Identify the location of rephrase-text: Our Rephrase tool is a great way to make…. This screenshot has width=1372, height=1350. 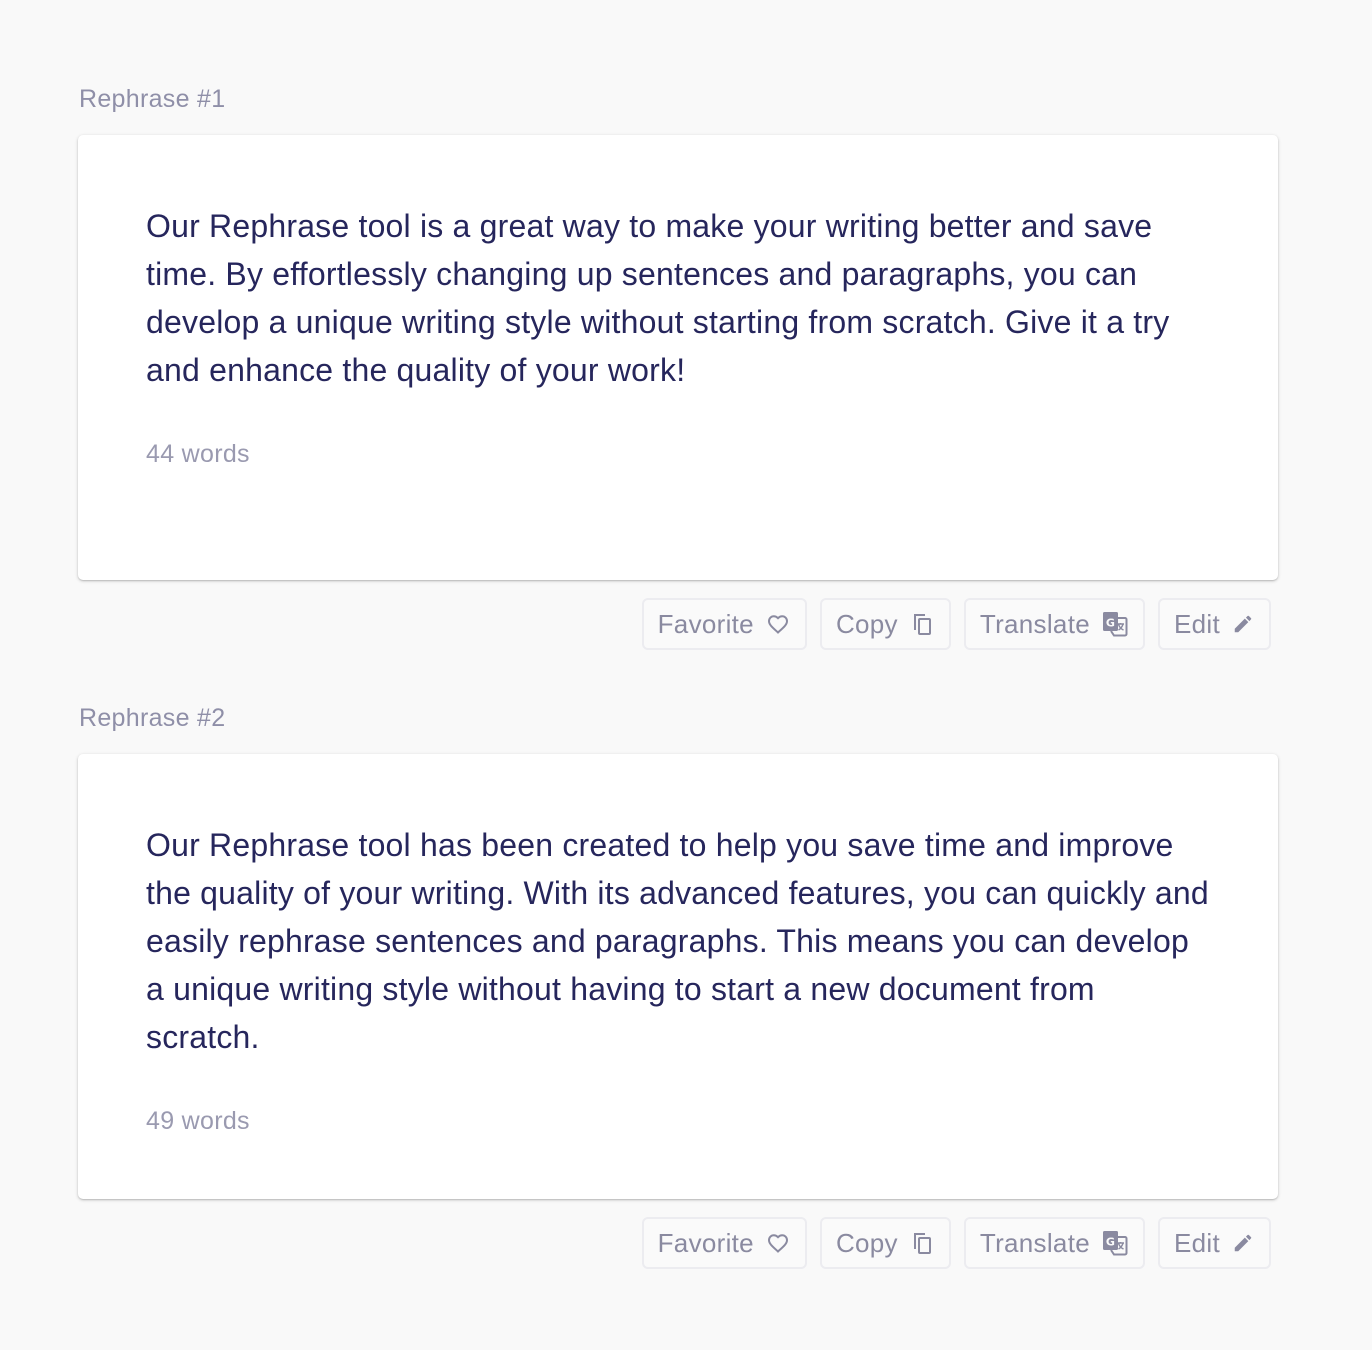
(658, 298).